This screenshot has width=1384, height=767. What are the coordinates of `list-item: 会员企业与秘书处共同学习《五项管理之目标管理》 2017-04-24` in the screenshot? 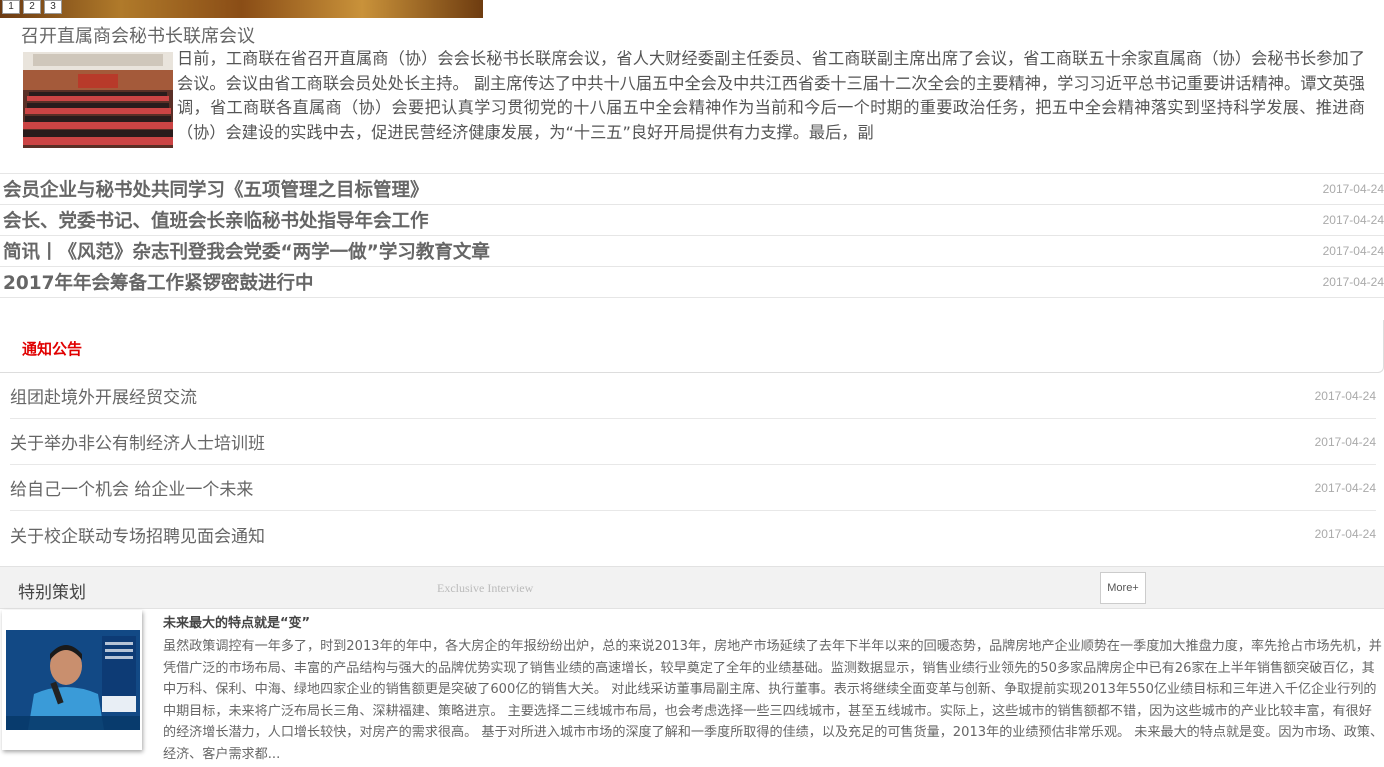 It's located at (692, 189).